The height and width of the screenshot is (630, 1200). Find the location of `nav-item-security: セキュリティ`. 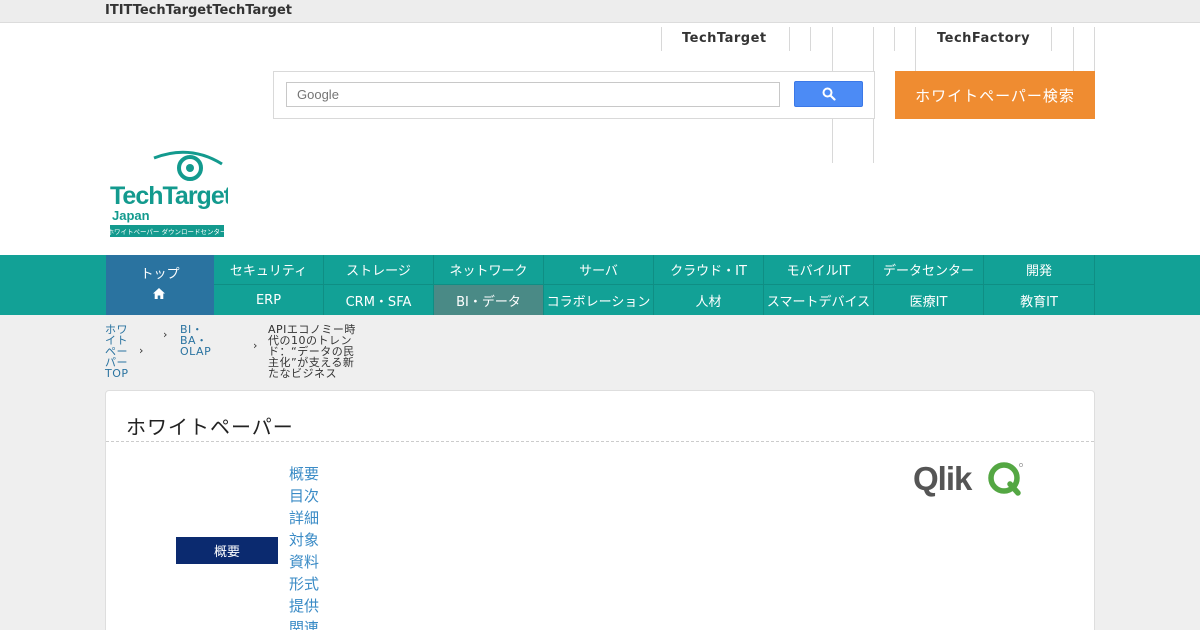

nav-item-security: セキュリティ is located at coordinates (269, 270).